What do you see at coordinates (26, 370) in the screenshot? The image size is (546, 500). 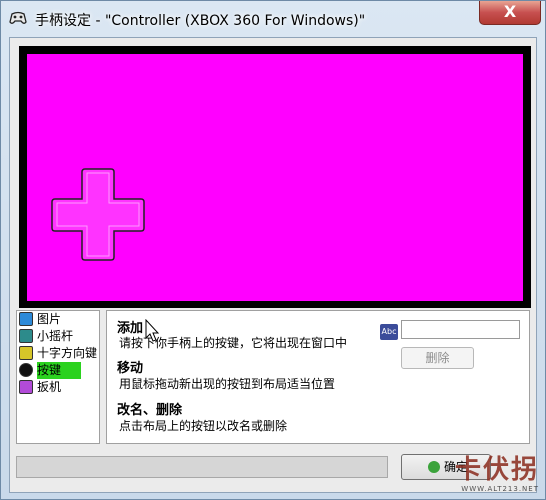 I see `button-icon` at bounding box center [26, 370].